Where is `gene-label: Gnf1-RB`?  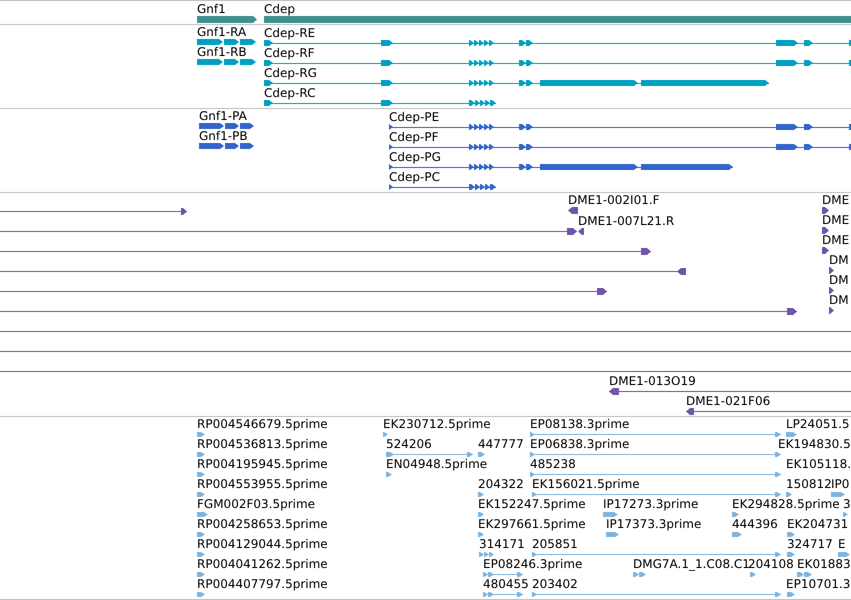 gene-label: Gnf1-RB is located at coordinates (222, 52).